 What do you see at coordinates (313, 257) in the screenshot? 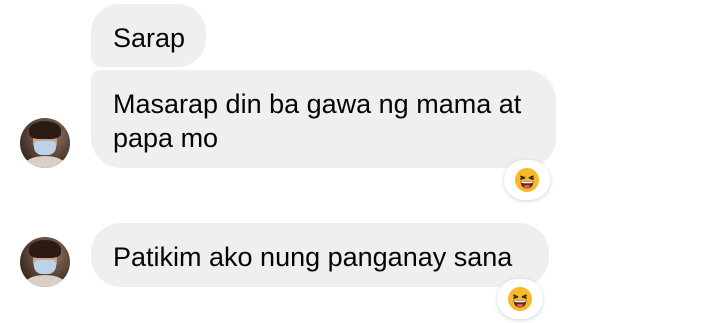
I see `message-text: Patikim ako nung panganay sana` at bounding box center [313, 257].